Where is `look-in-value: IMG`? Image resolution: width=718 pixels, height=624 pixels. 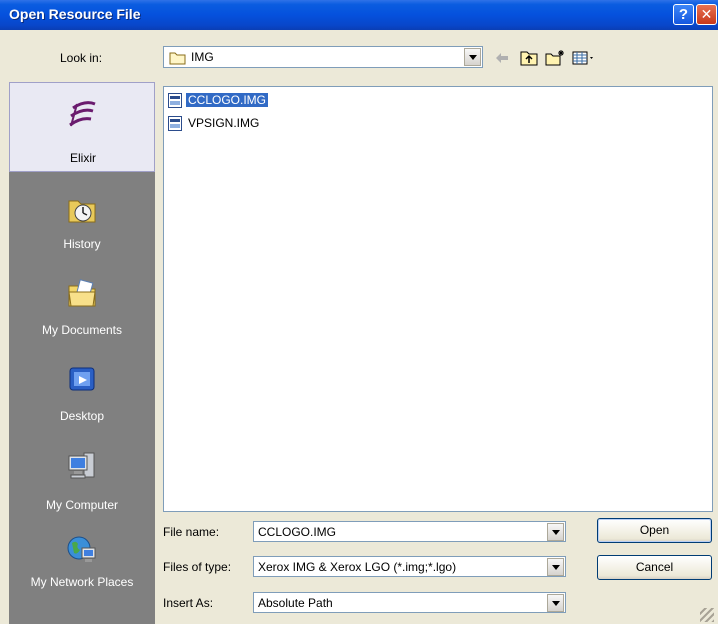
look-in-value: IMG is located at coordinates (202, 57).